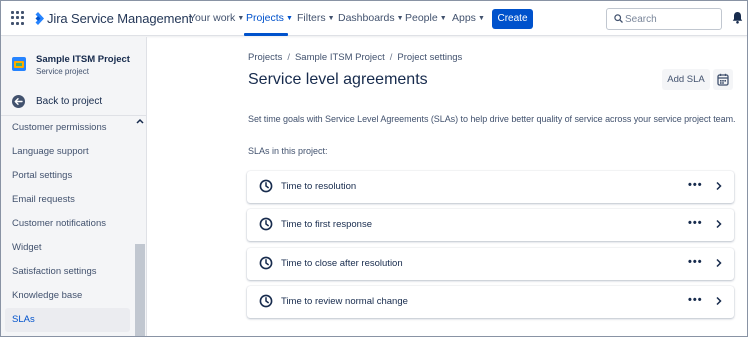 Image resolution: width=748 pixels, height=337 pixels. I want to click on calendar-icon, so click(723, 79).